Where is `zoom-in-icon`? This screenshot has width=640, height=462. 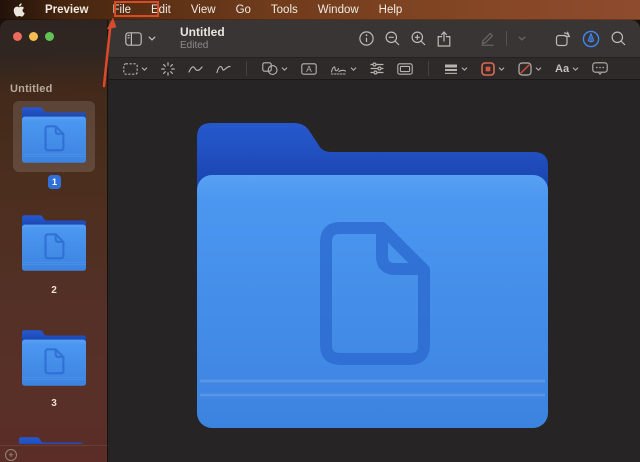 zoom-in-icon is located at coordinates (418, 38).